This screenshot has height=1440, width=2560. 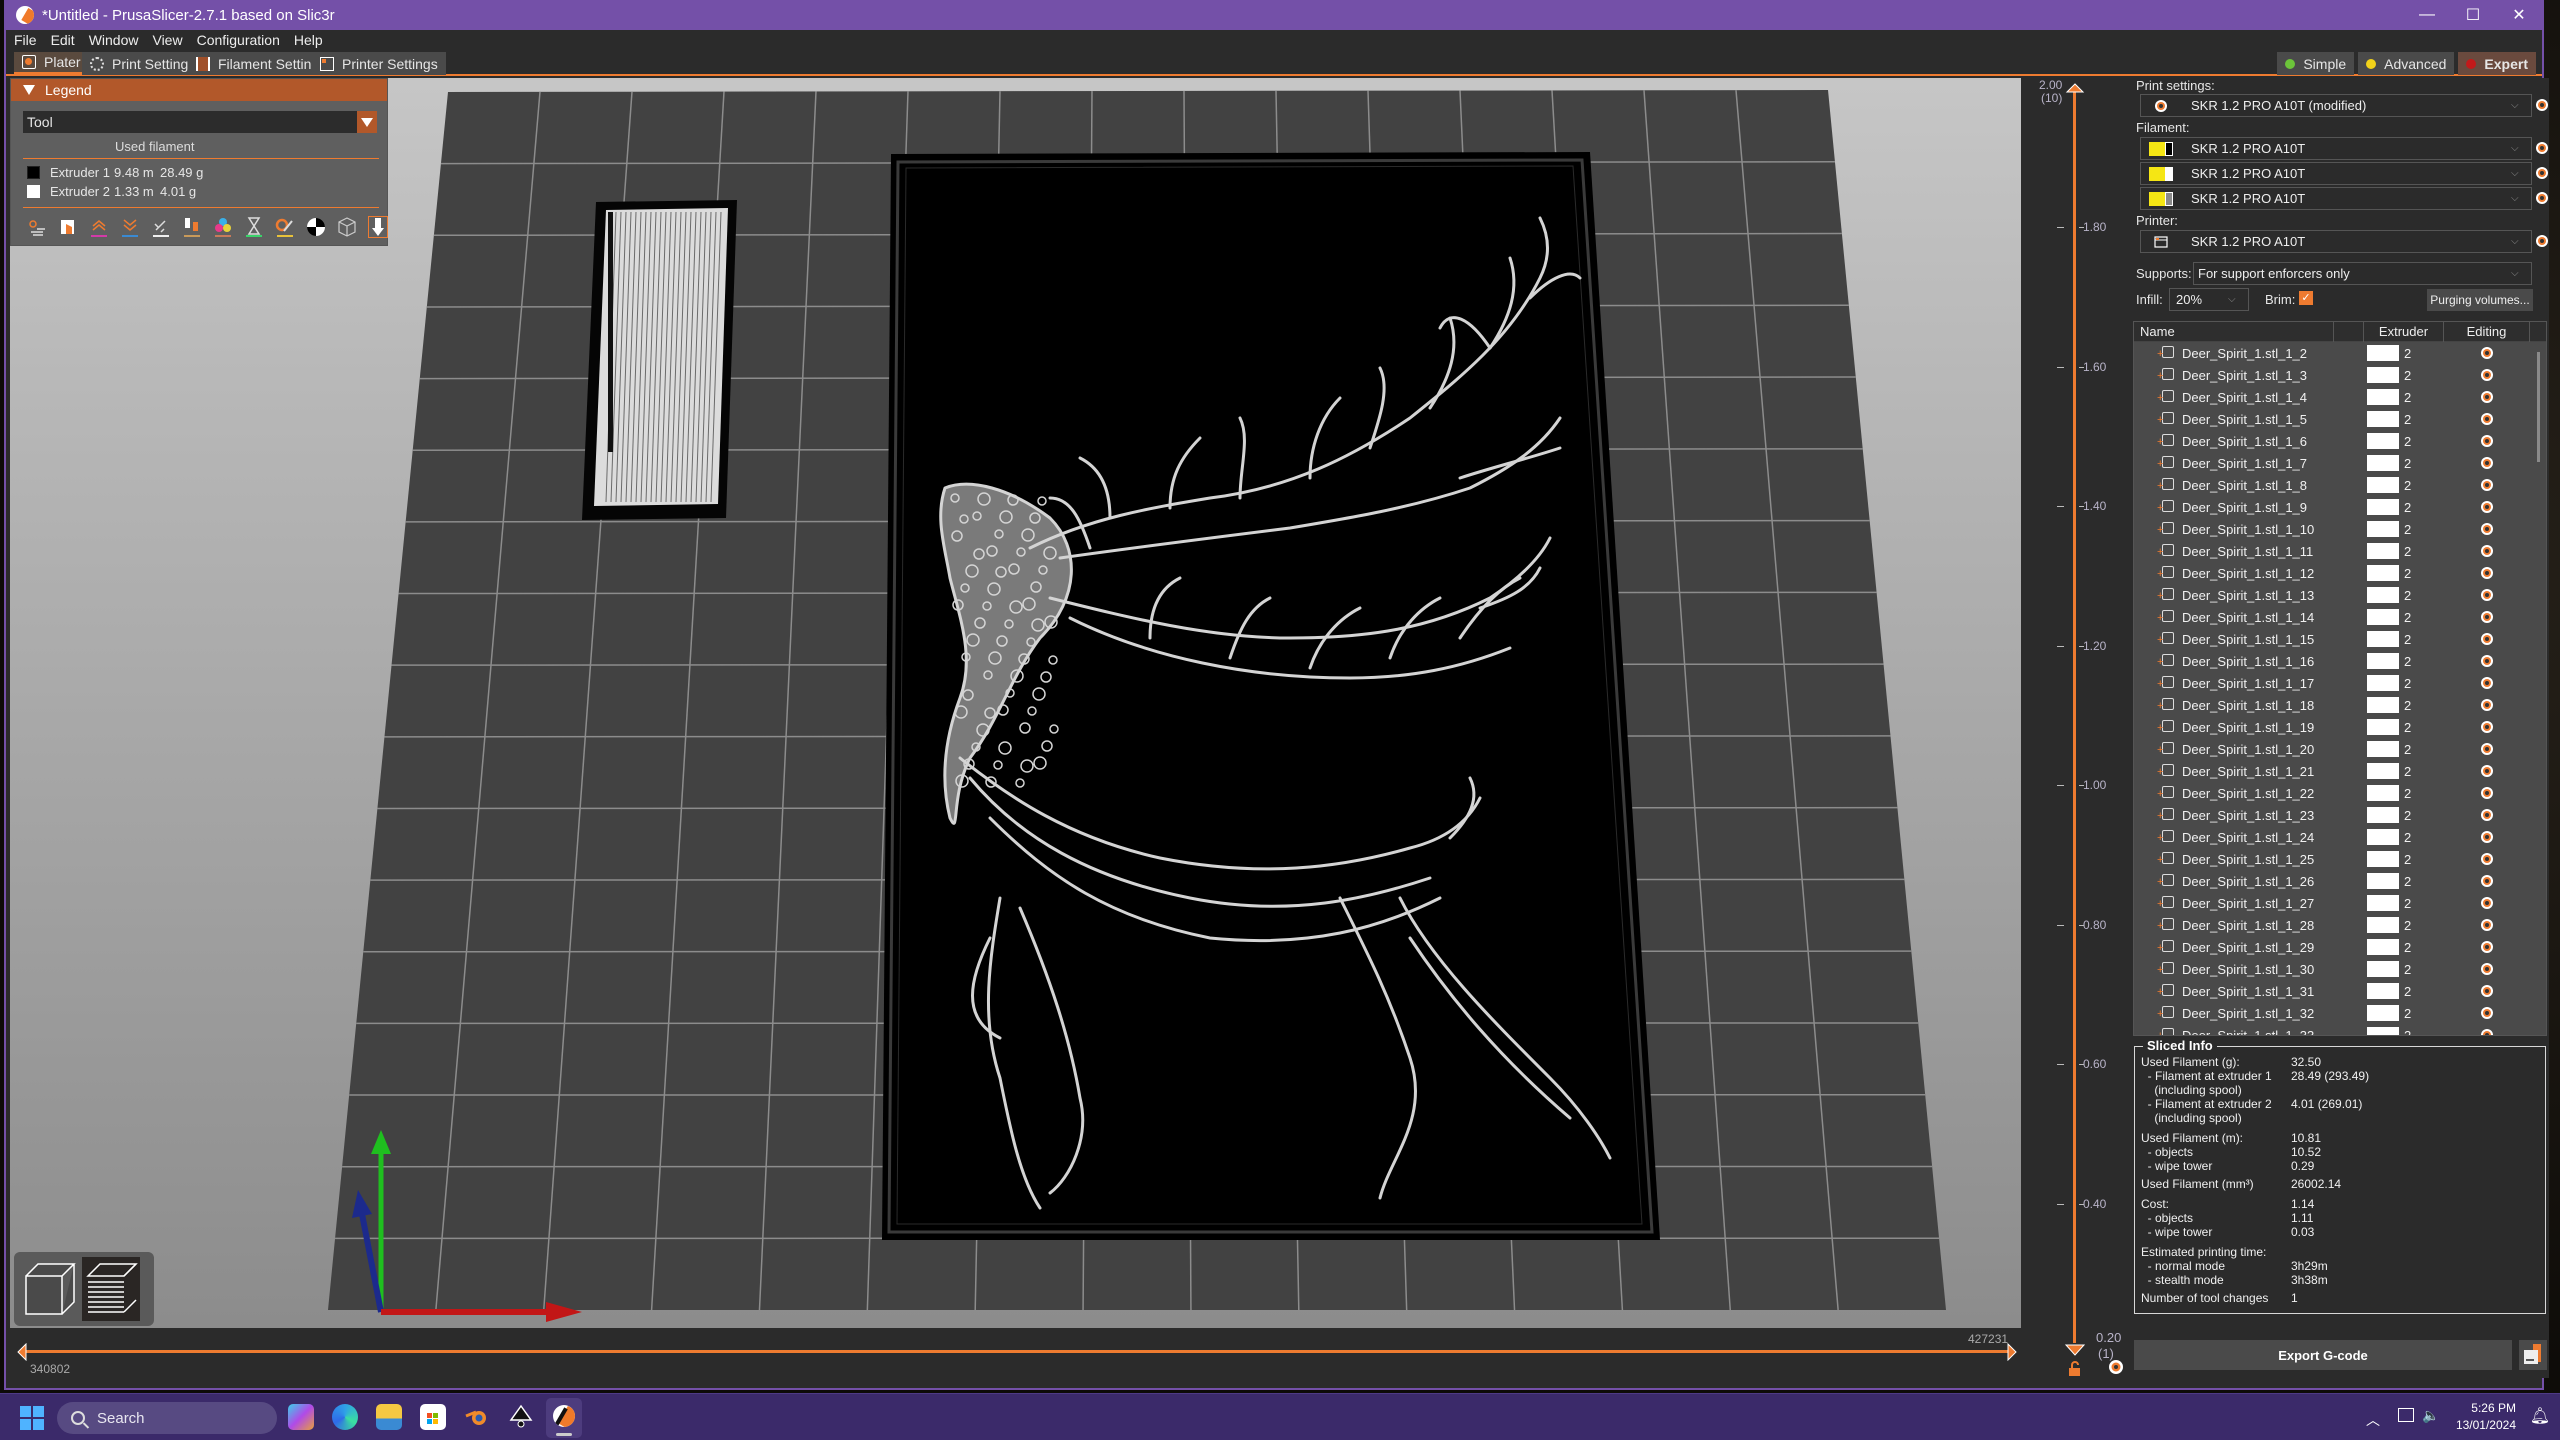 I want to click on mode-simple-button: Simple, so click(x=2316, y=63).